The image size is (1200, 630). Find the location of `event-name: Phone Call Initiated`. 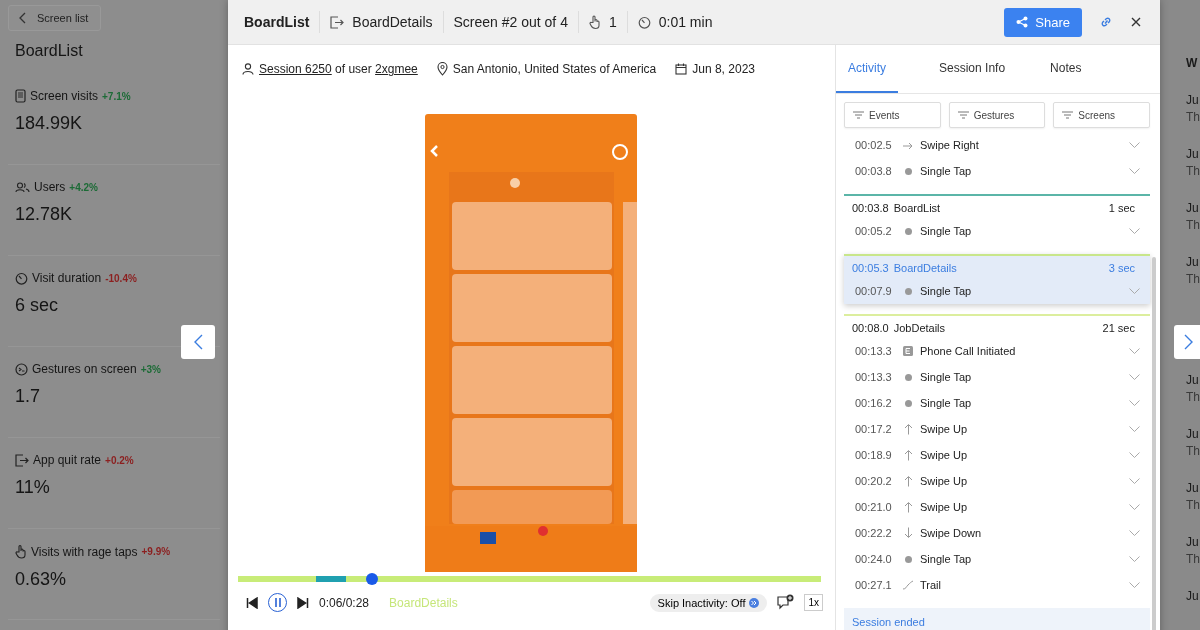

event-name: Phone Call Initiated is located at coordinates (968, 351).